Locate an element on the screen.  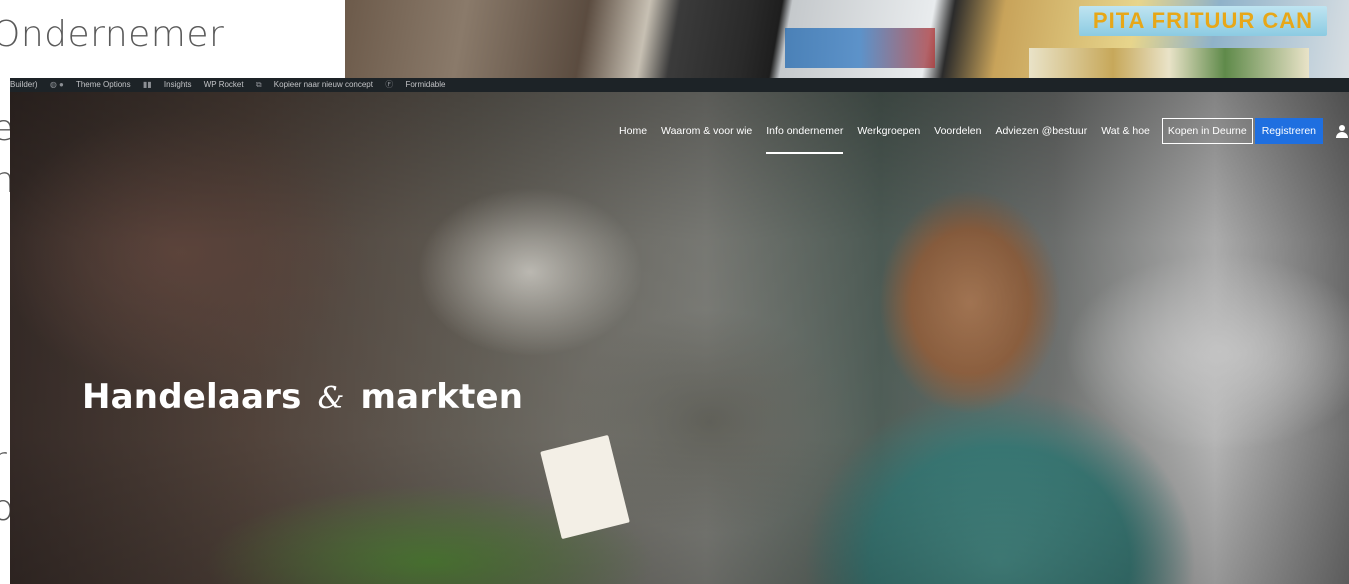
background-food-banner is located at coordinates (1169, 63).